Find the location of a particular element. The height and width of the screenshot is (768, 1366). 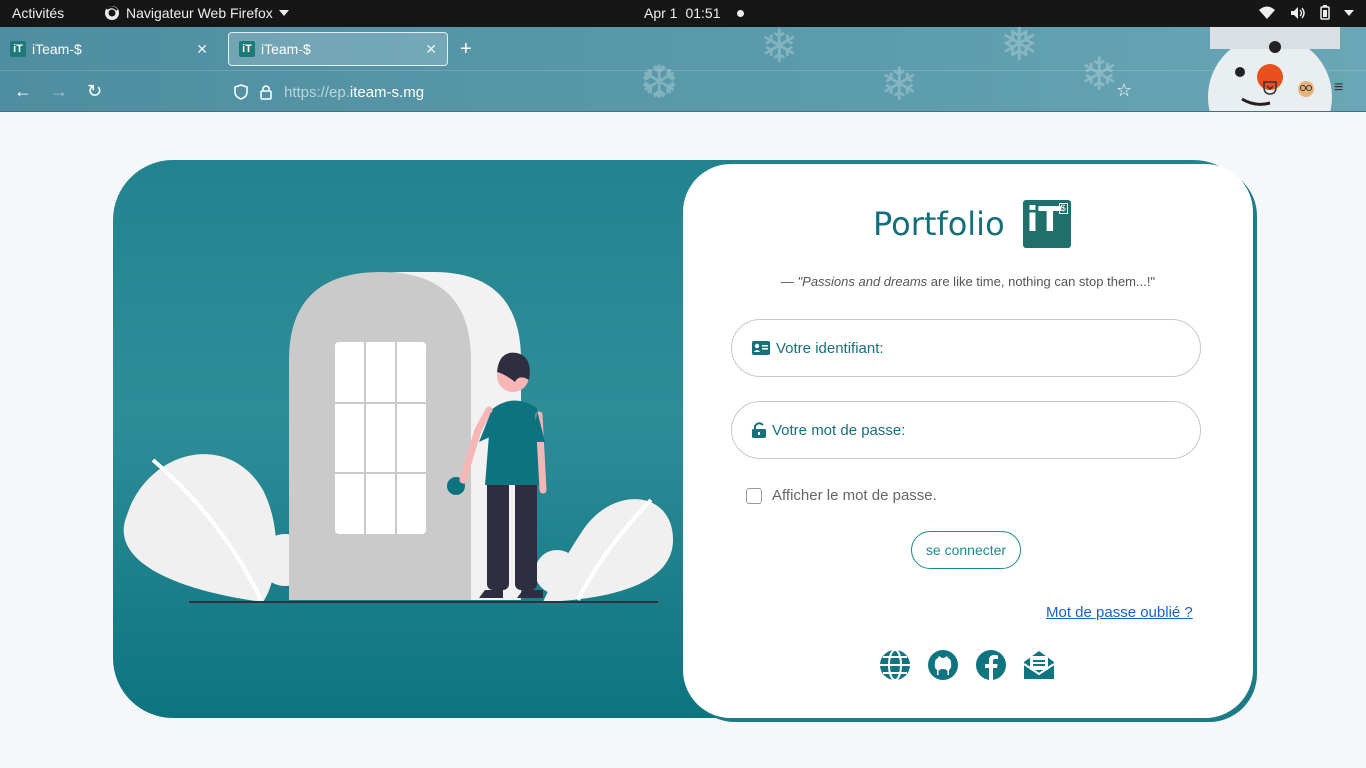

account-avatar-icon is located at coordinates (1306, 91).